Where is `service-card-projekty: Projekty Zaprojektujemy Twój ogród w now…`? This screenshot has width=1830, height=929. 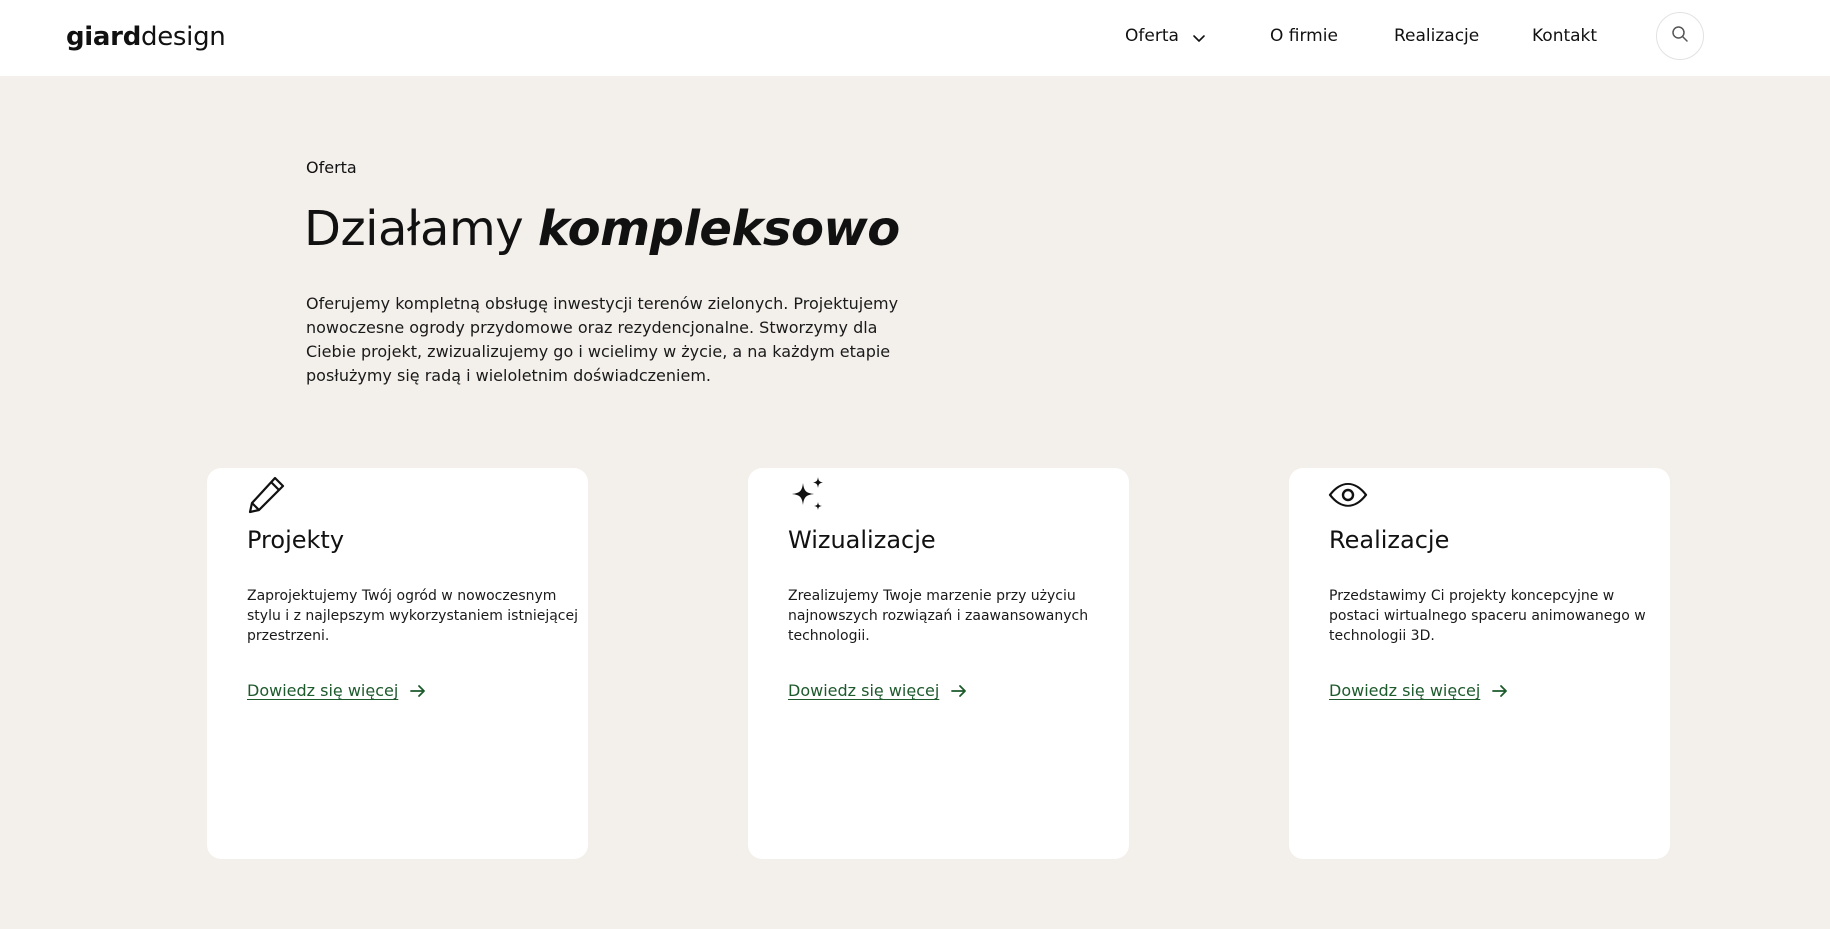
service-card-projekty: Projekty Zaprojektujemy Twój ogród w now… is located at coordinates (397, 663).